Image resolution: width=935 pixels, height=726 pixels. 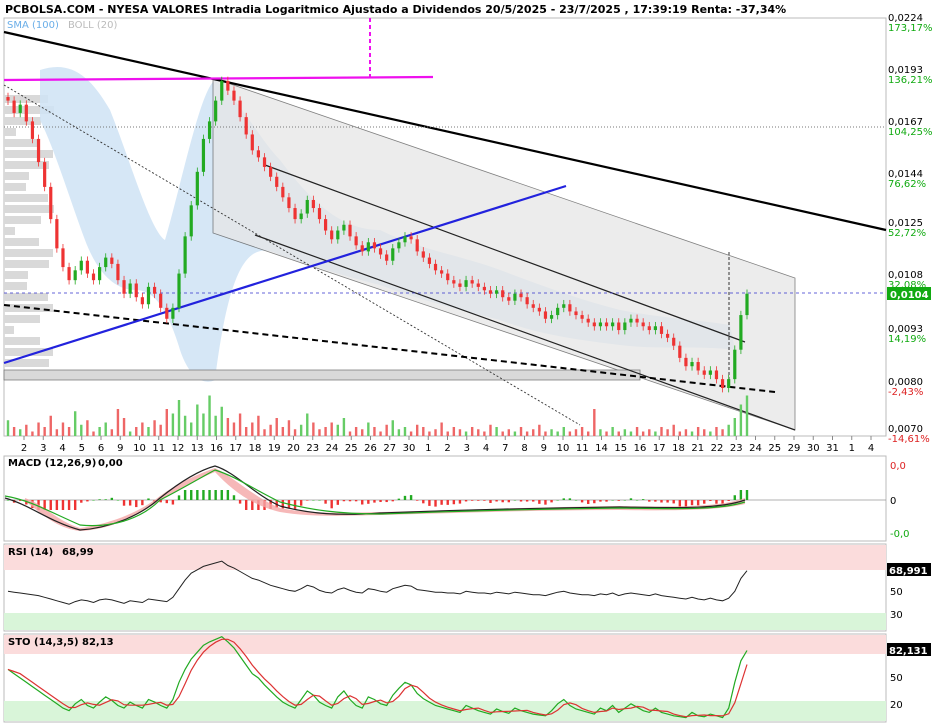 What do you see at coordinates (896, 592) in the screenshot?
I see `rsi-axis-50: 50` at bounding box center [896, 592].